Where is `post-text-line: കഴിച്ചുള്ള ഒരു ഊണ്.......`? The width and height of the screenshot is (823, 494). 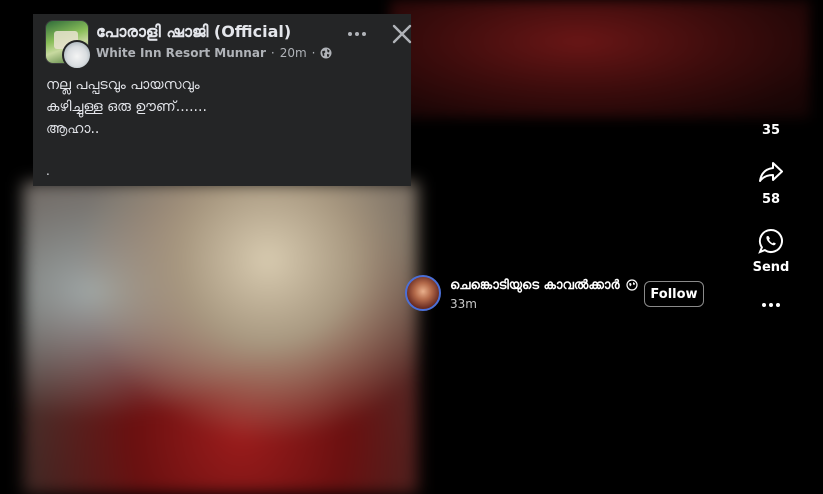 post-text-line: കഴിച്ചുള്ള ഒരു ഊണ്....... is located at coordinates (126, 107).